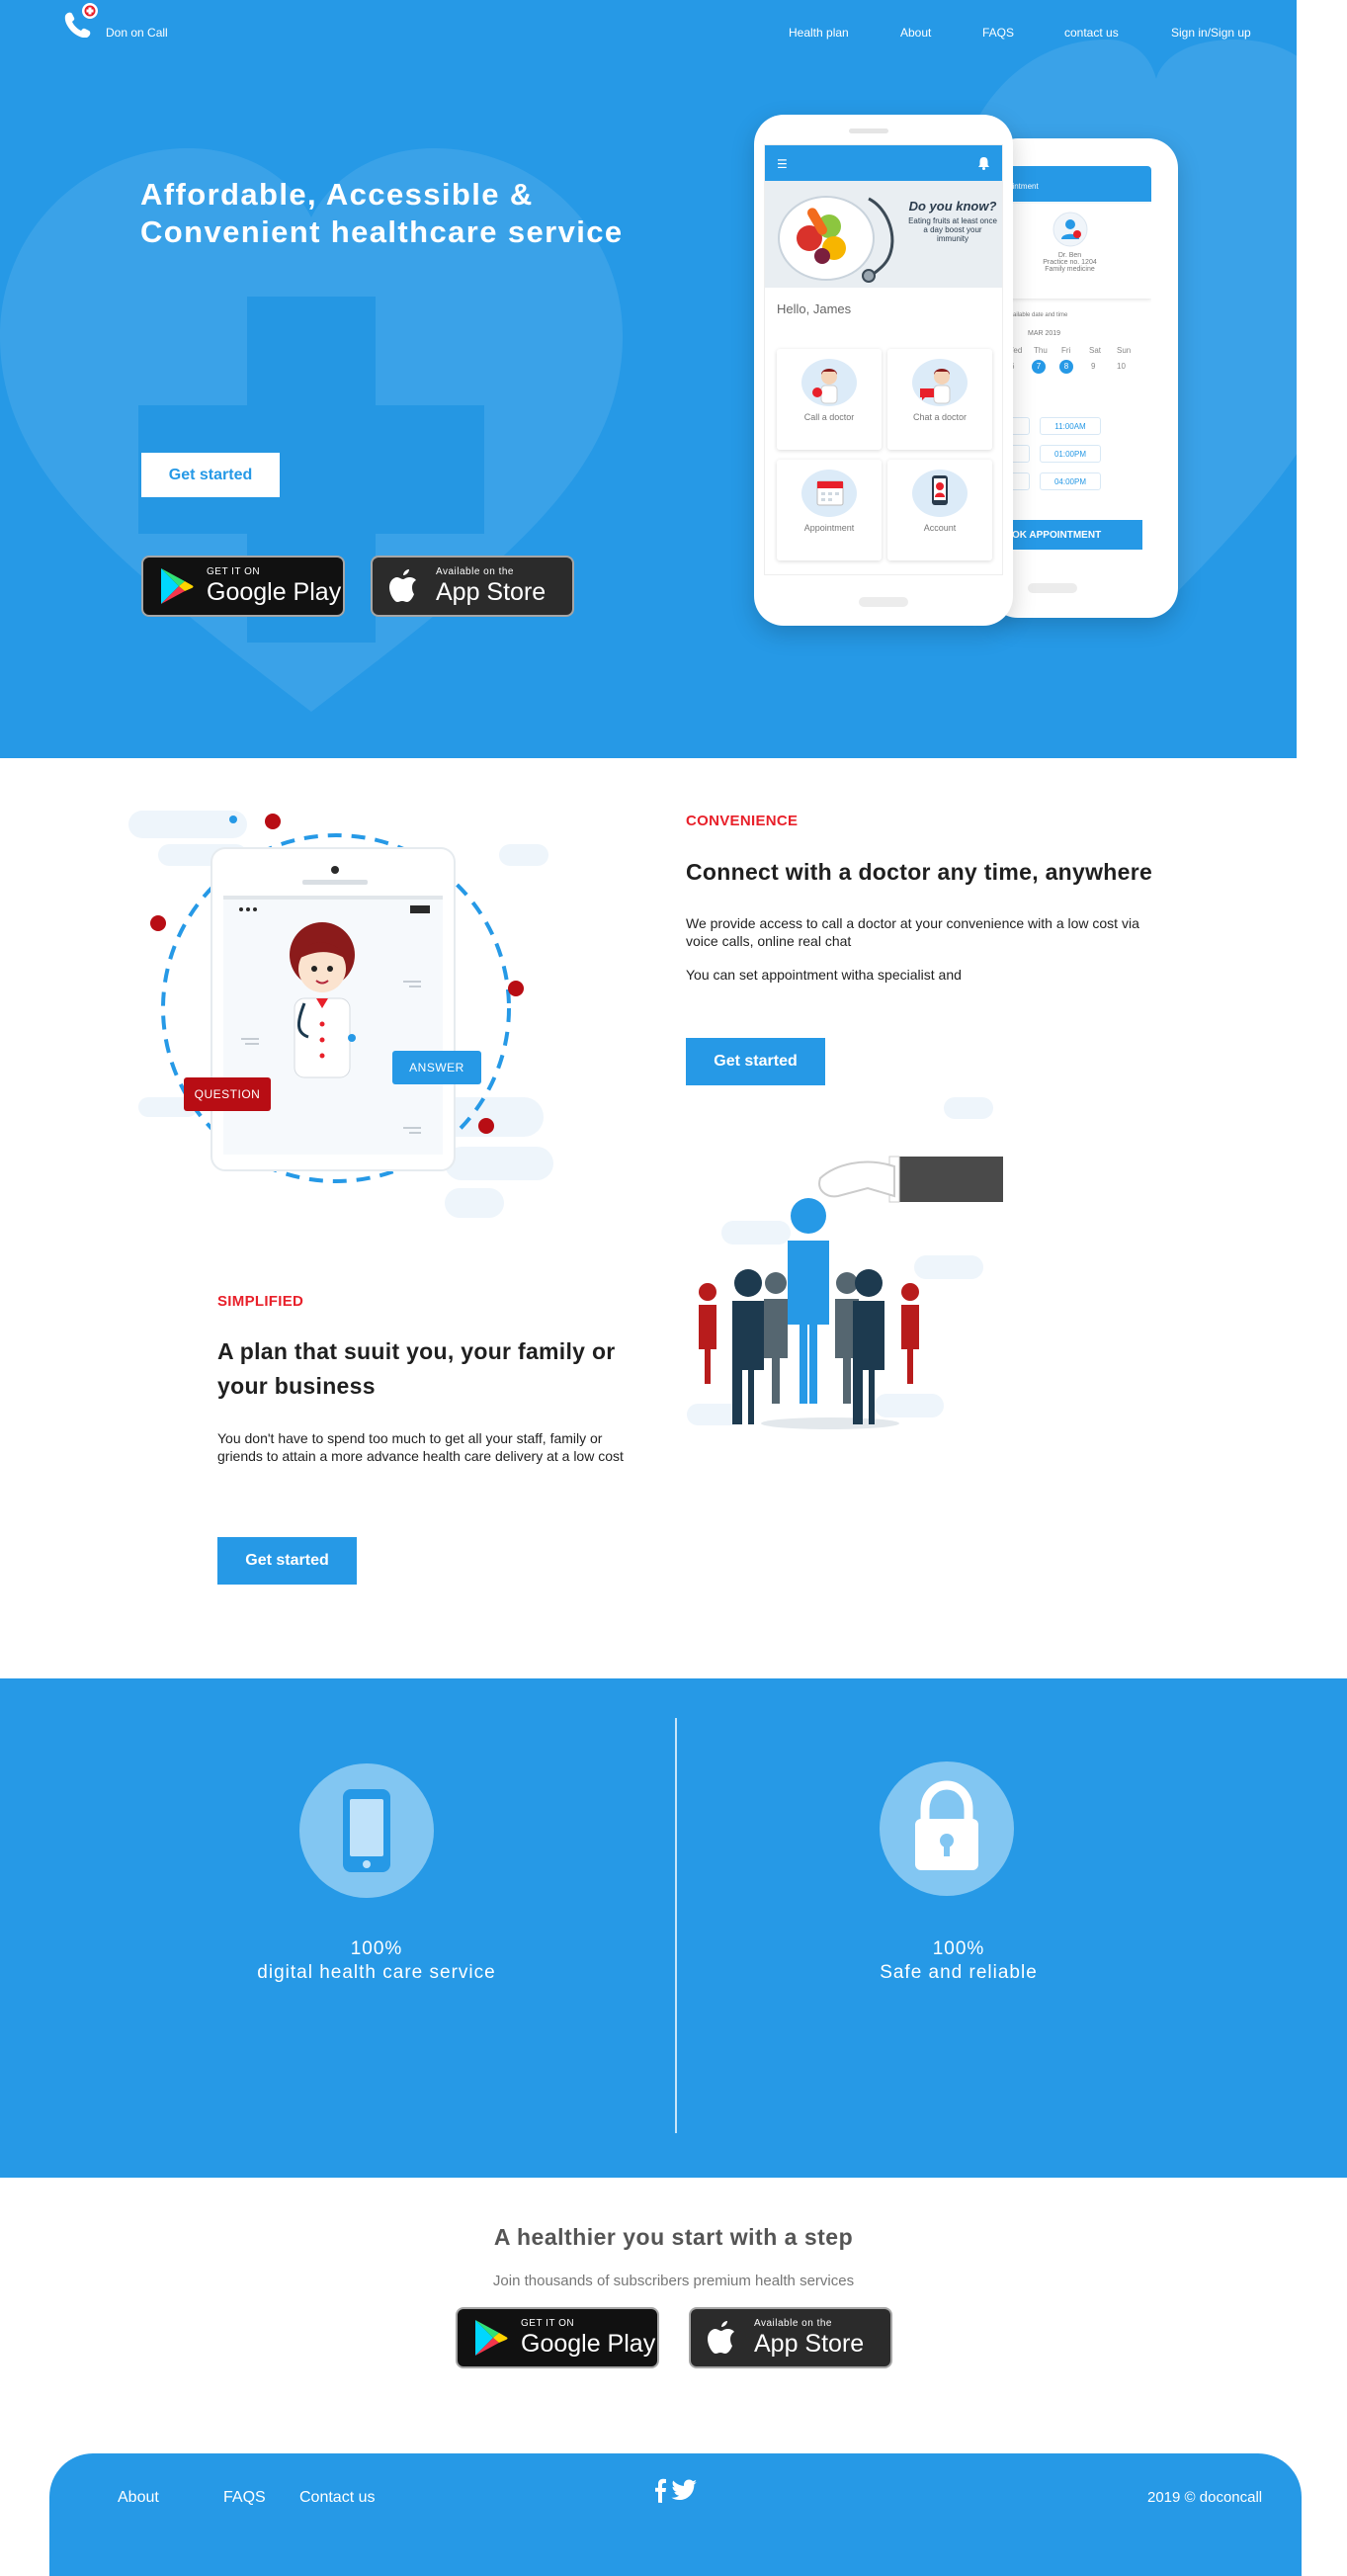 Image resolution: width=1347 pixels, height=2576 pixels. I want to click on tile-label: Appointment, so click(829, 528).